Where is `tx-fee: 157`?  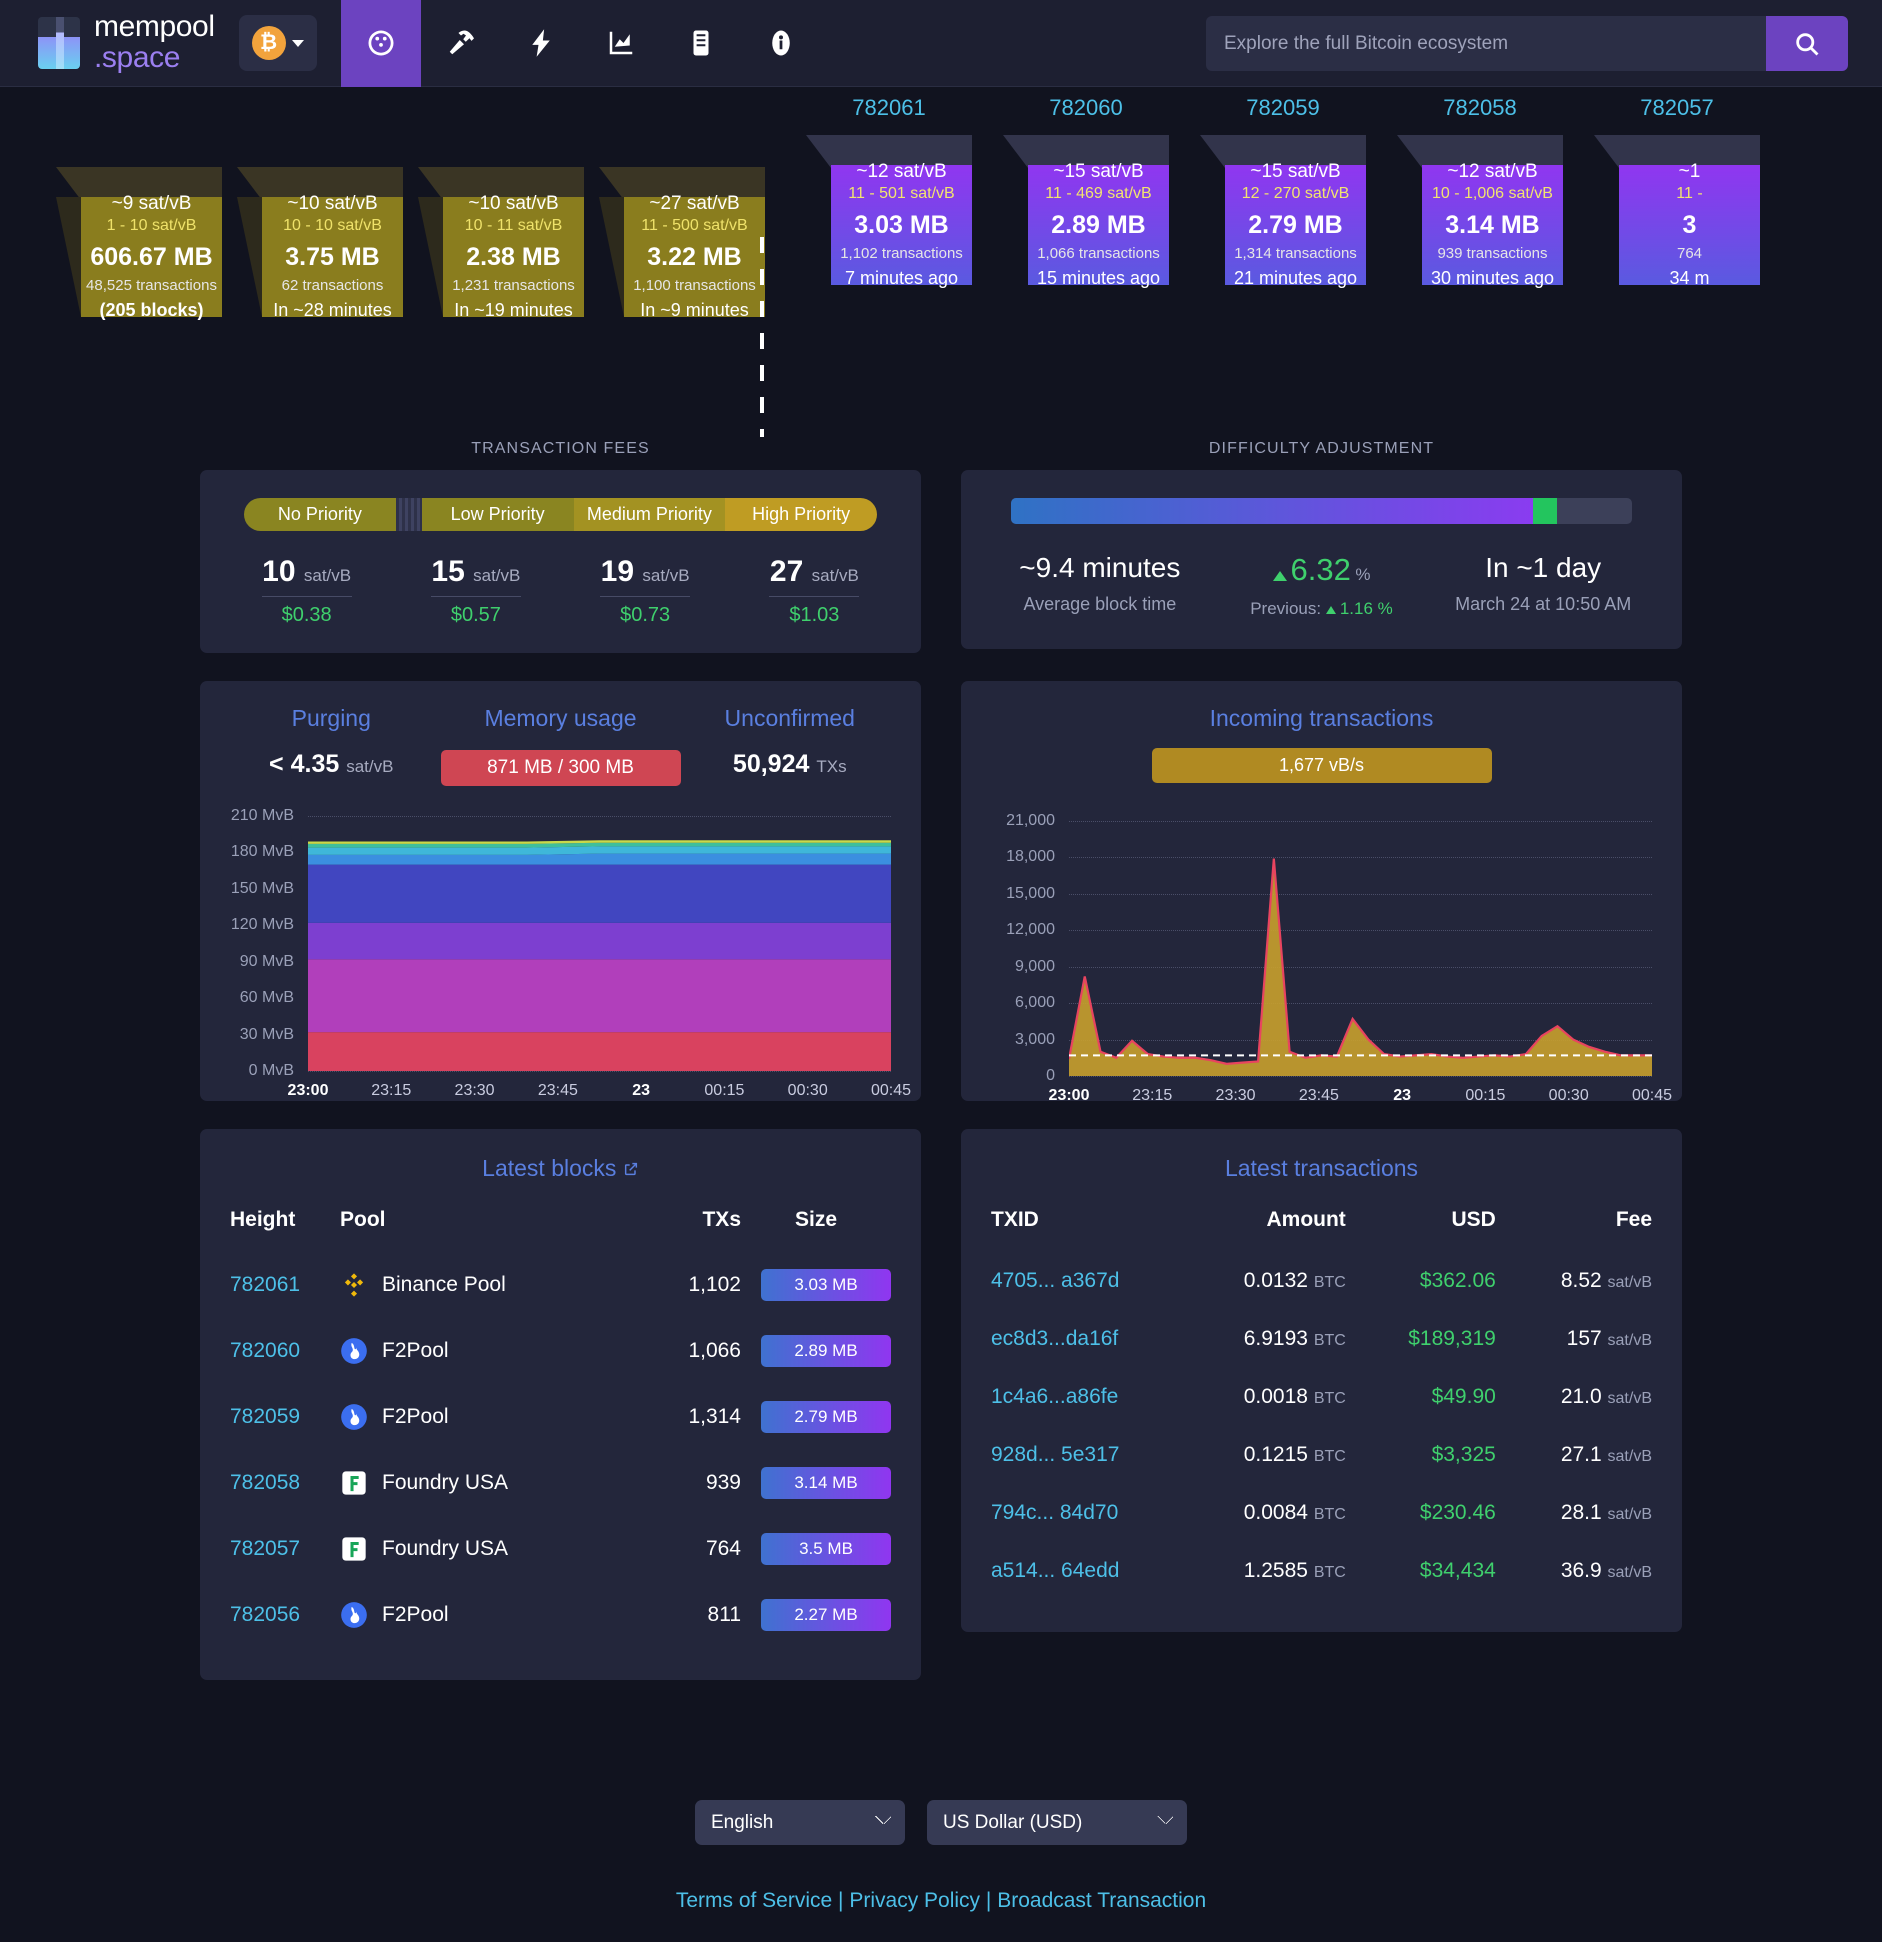
tx-fee: 157 is located at coordinates (1584, 1338).